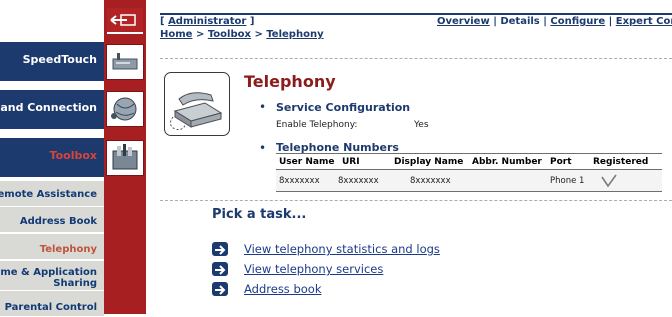 The height and width of the screenshot is (317, 672). I want to click on col-display-name: Display Name, so click(429, 162).